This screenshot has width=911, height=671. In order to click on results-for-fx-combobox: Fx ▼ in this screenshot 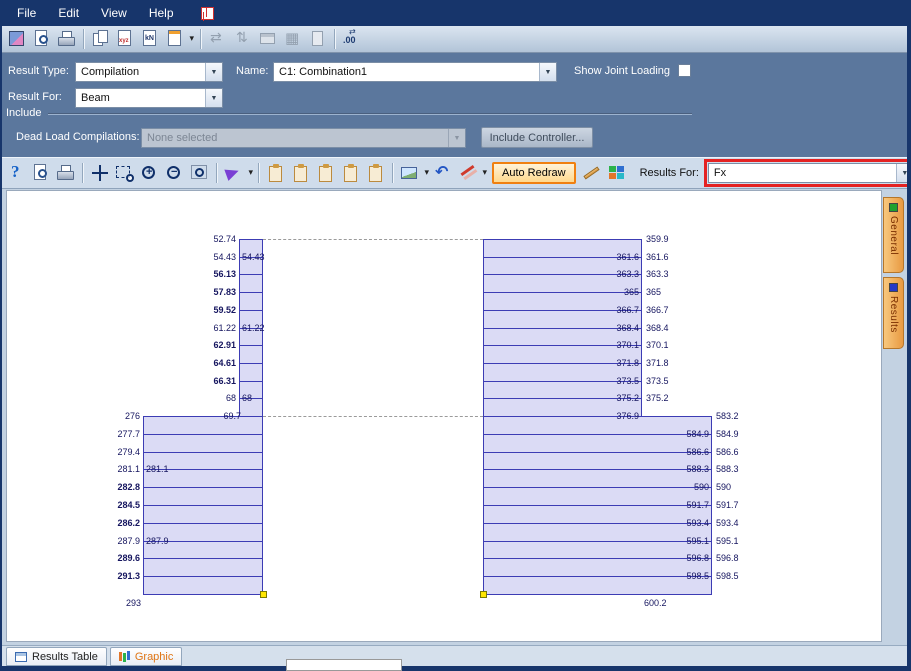, I will do `click(809, 173)`.